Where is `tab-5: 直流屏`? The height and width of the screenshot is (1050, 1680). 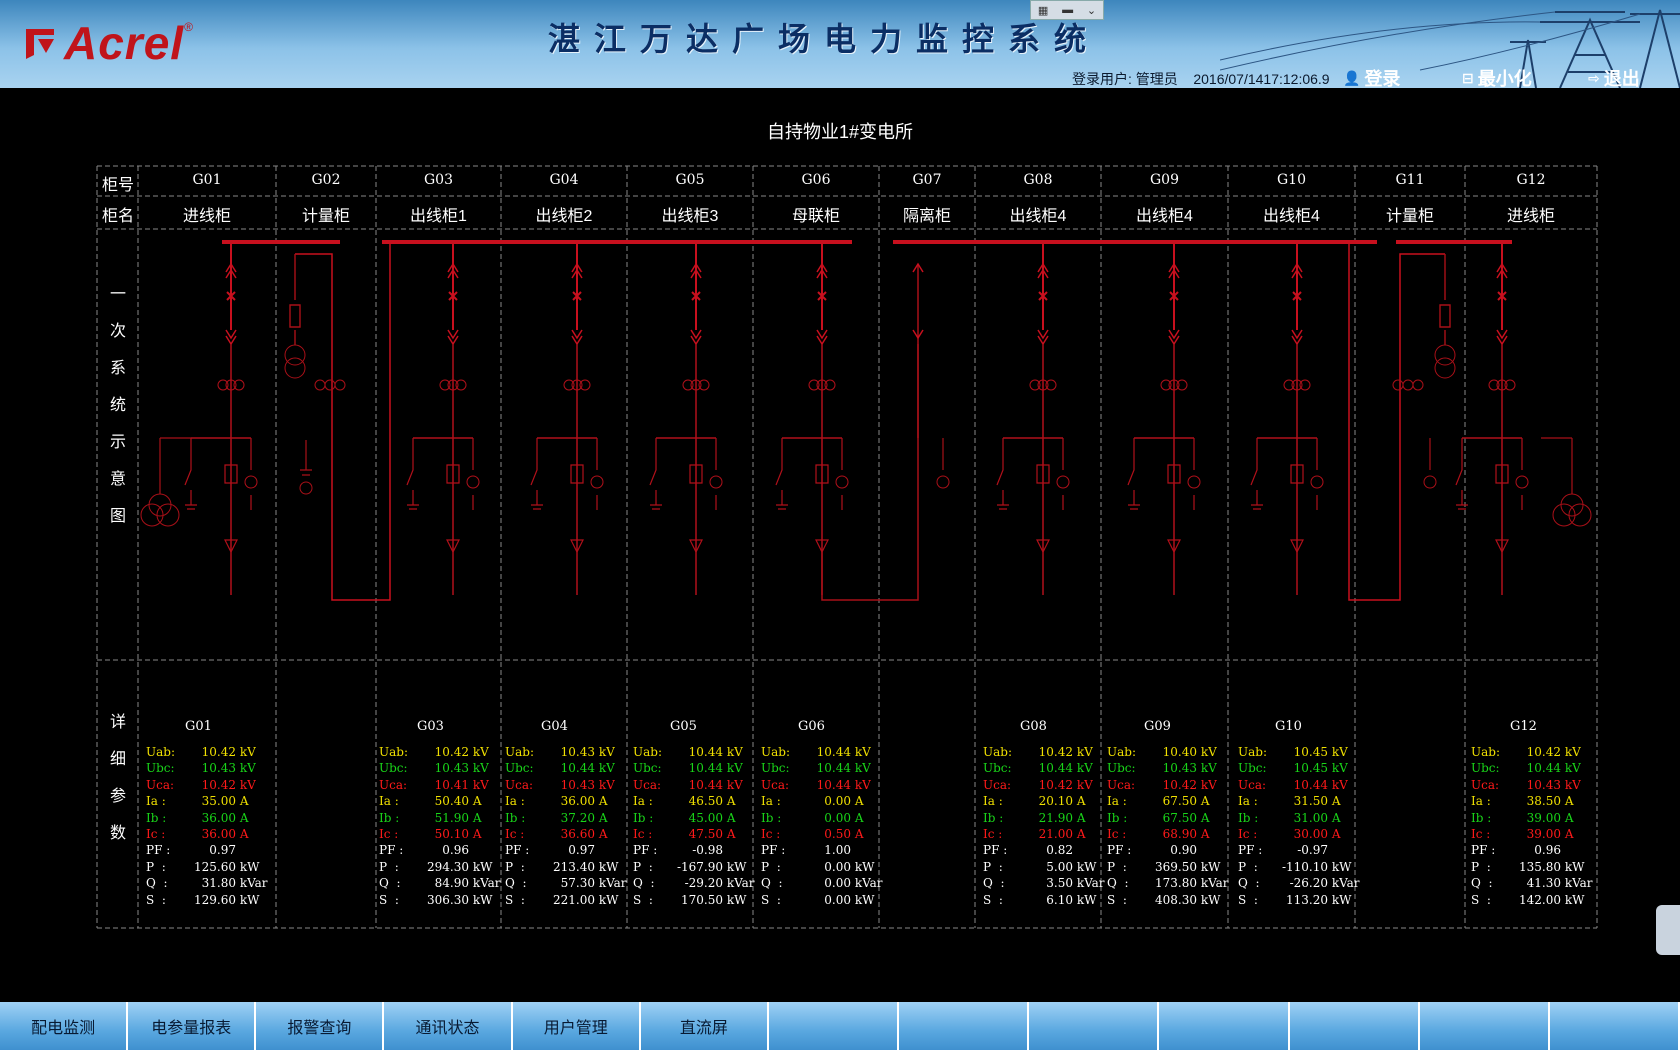
tab-5: 直流屏 is located at coordinates (705, 1026).